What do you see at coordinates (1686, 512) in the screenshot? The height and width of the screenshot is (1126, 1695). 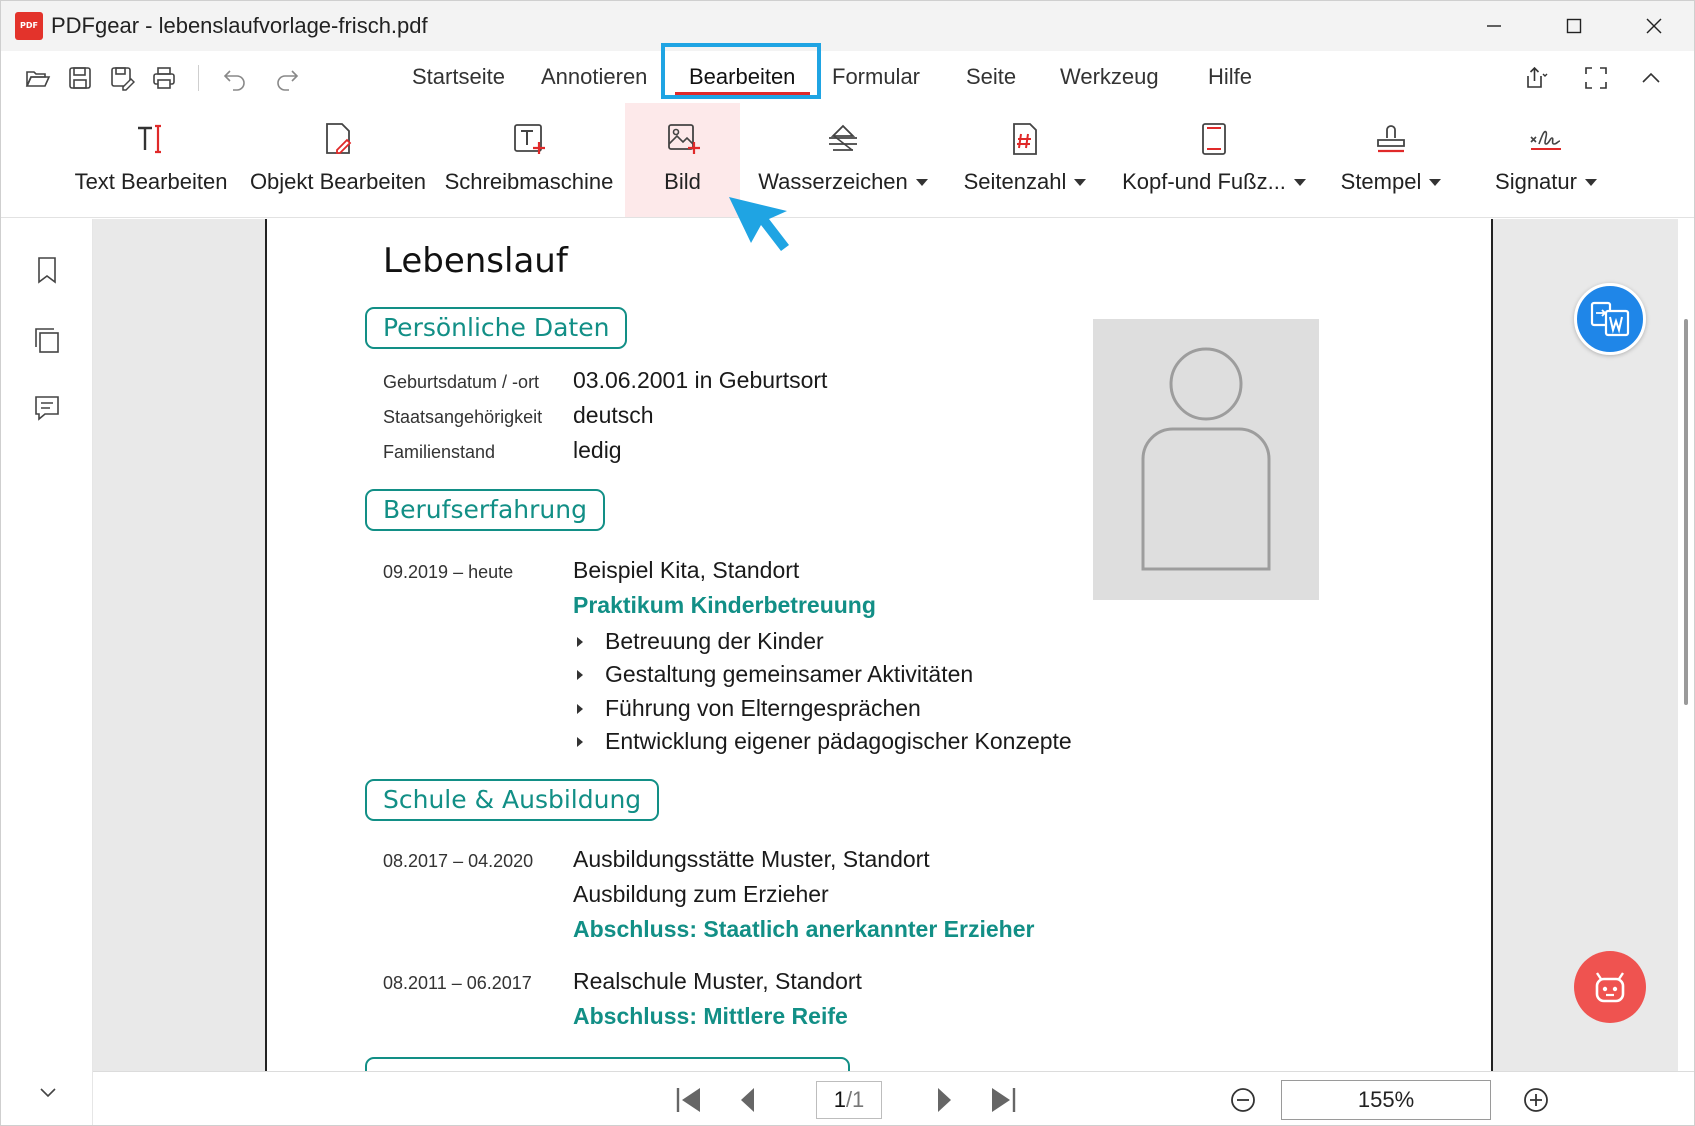 I see `vertical-scrollbar` at bounding box center [1686, 512].